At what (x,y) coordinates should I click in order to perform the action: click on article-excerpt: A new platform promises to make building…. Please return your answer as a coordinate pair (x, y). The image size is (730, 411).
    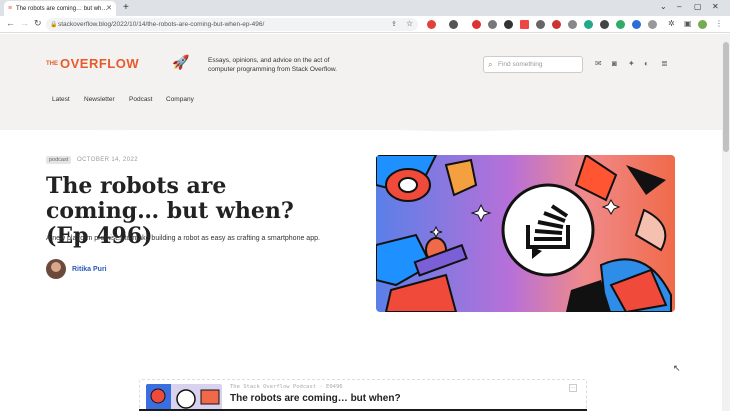
    Looking at the image, I should click on (183, 238).